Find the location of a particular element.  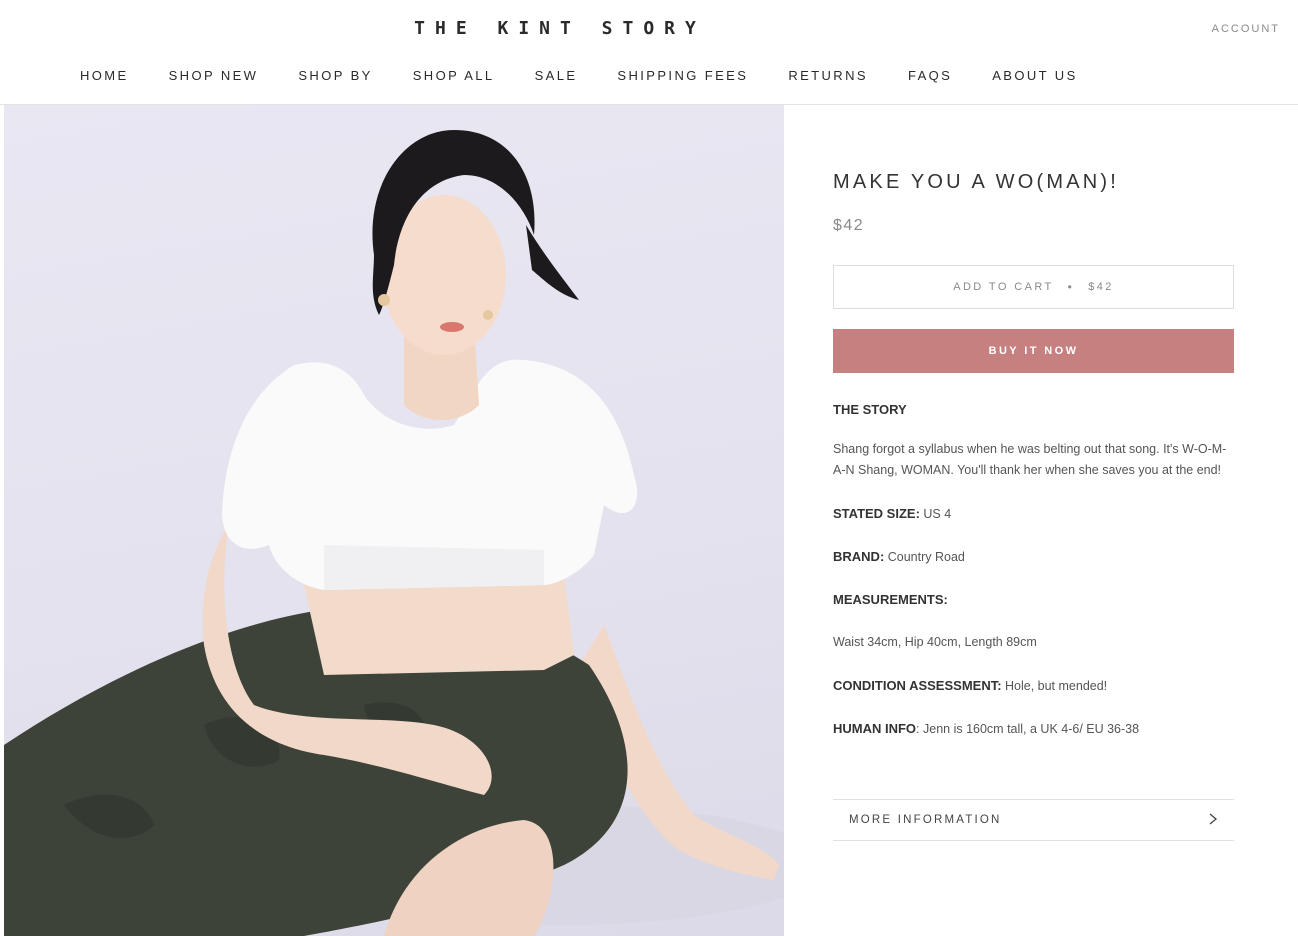

nav-item-returns: RETURNS is located at coordinates (828, 75).